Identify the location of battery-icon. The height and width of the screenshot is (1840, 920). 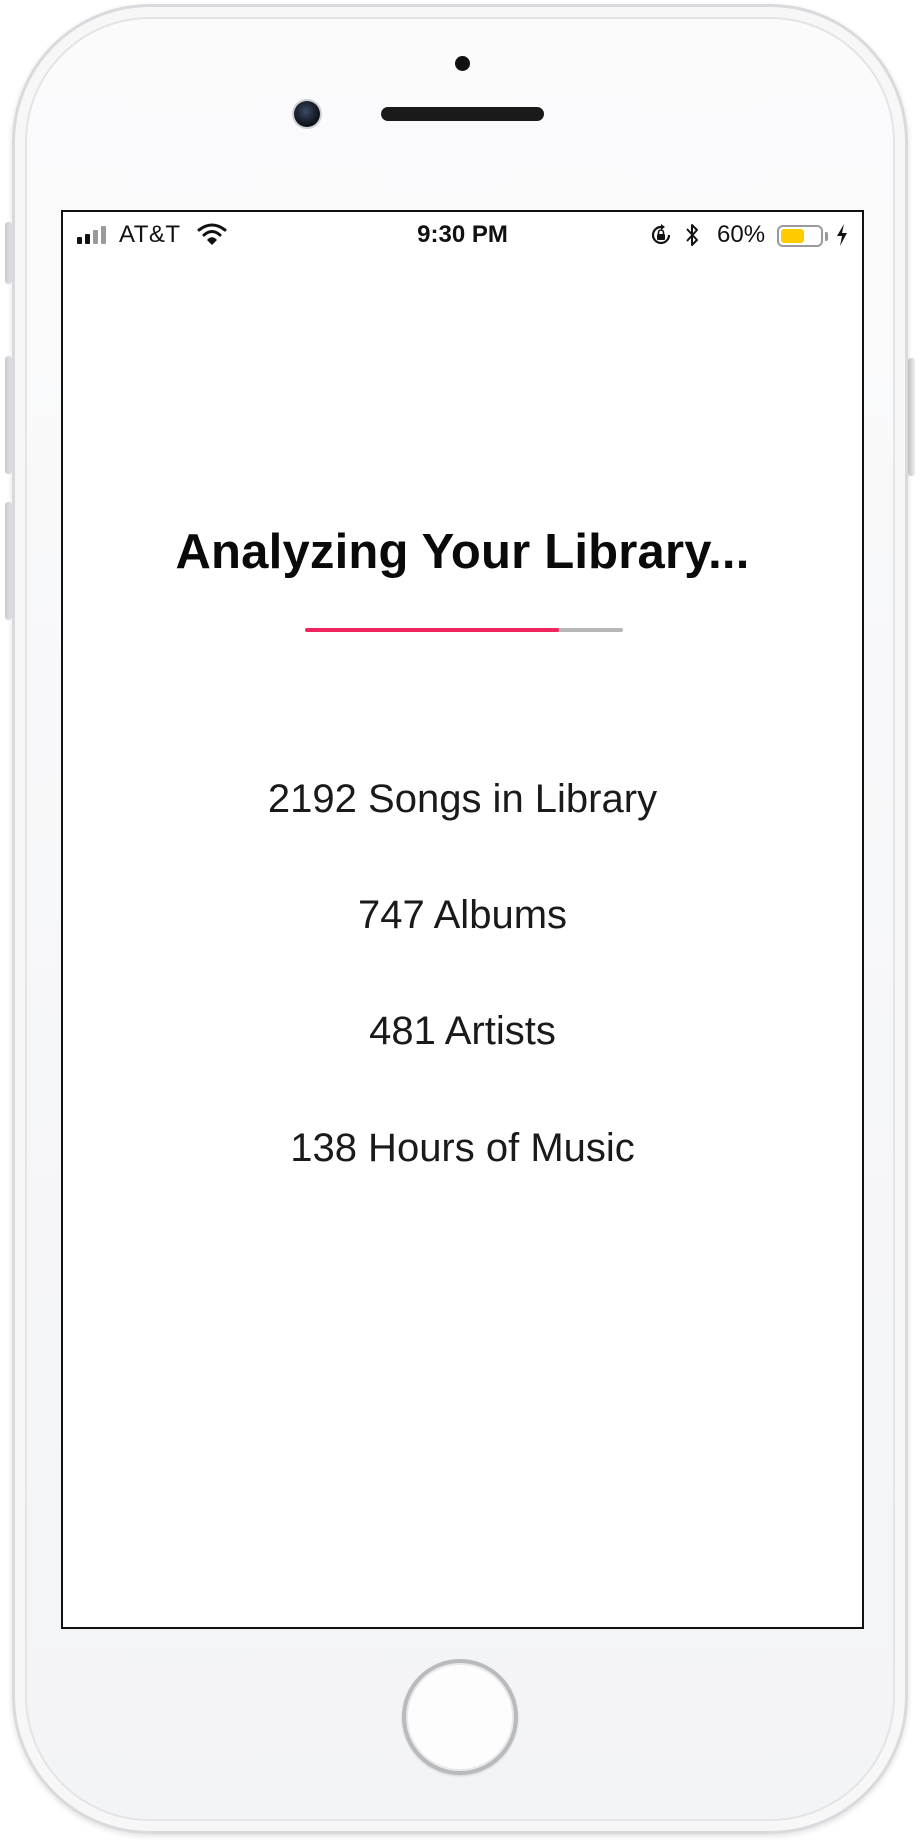
(800, 236).